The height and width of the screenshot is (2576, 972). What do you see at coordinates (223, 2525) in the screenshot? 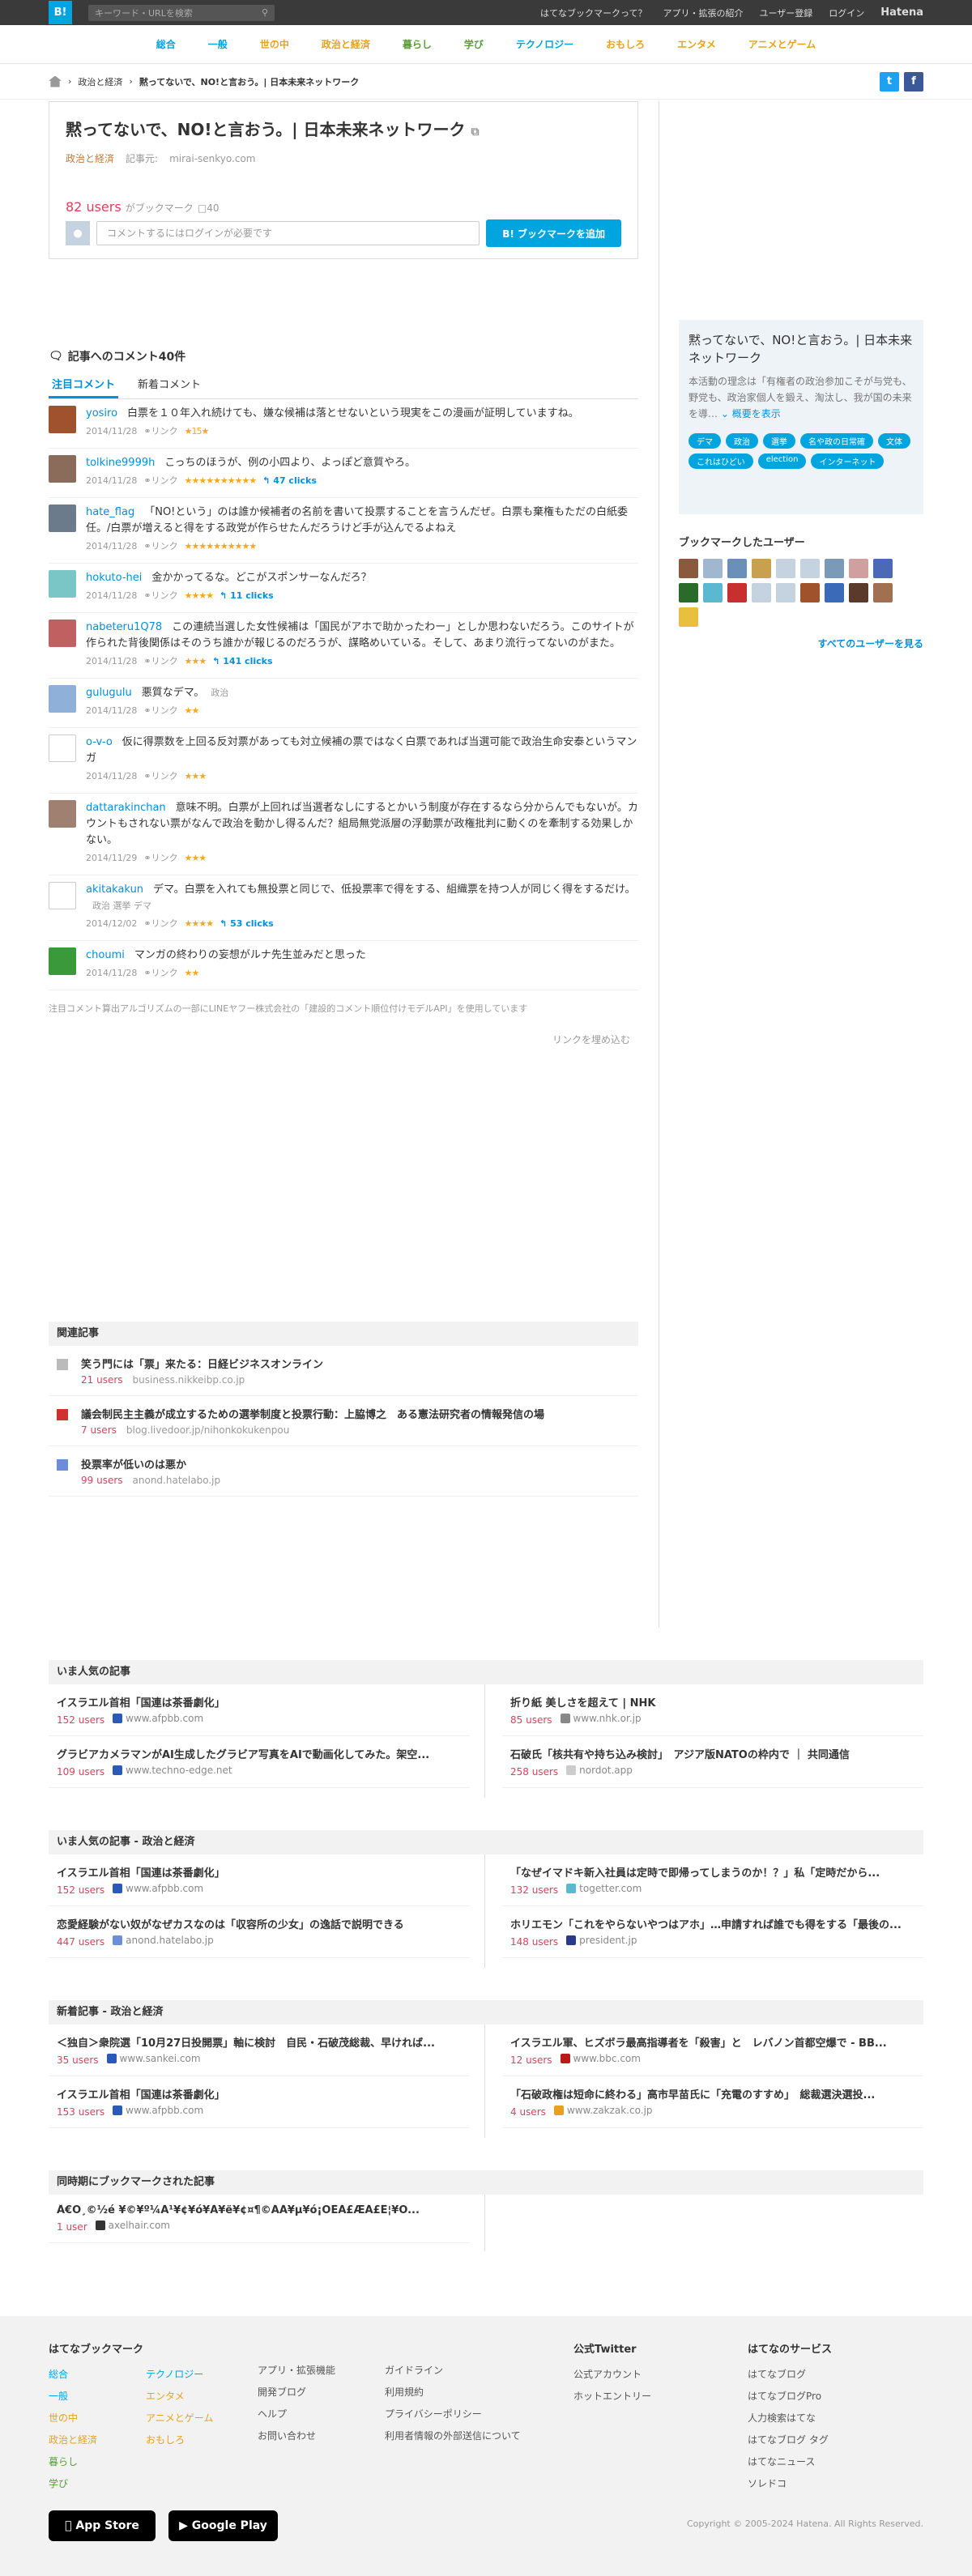
I see `google-play-button: ▶ Google Play` at bounding box center [223, 2525].